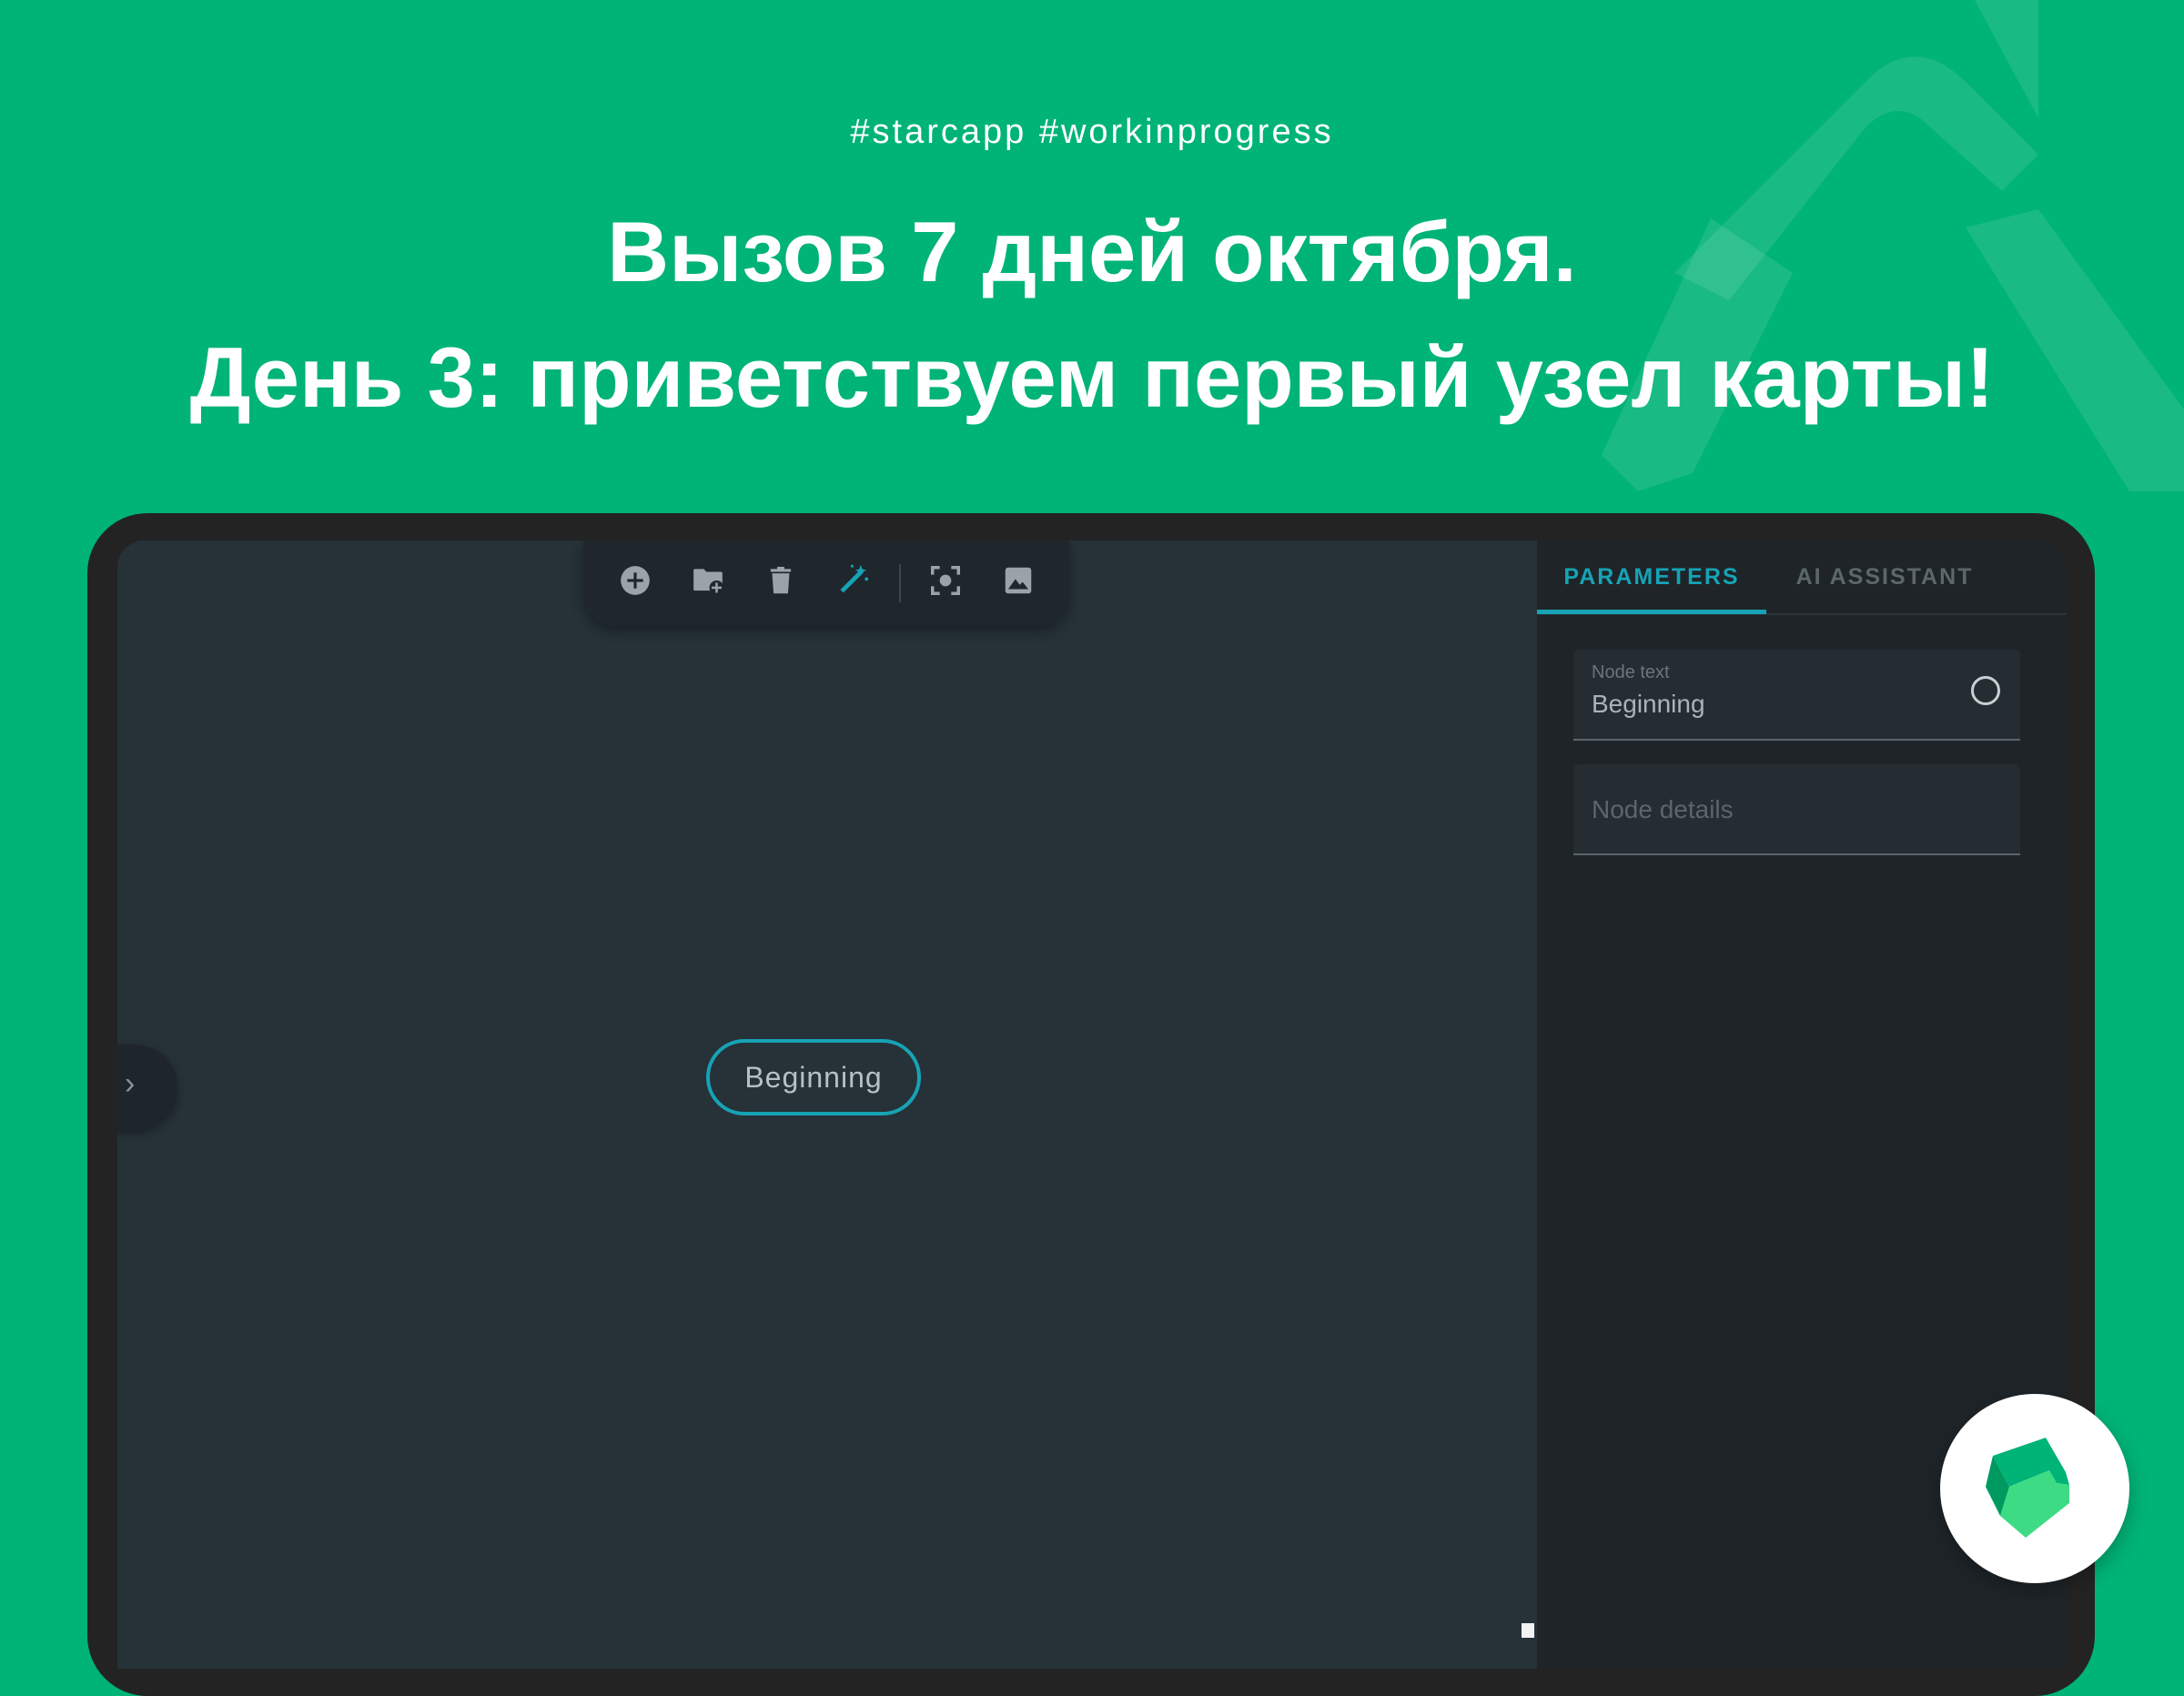 This screenshot has width=2184, height=1696. I want to click on circle-status-icon, so click(1986, 690).